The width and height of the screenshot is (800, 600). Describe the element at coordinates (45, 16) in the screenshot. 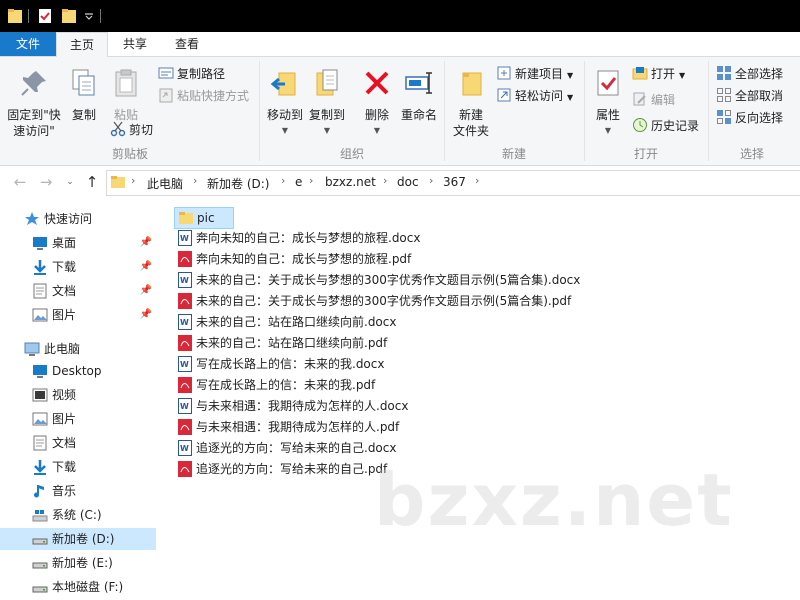

I see `properties-icon` at that location.